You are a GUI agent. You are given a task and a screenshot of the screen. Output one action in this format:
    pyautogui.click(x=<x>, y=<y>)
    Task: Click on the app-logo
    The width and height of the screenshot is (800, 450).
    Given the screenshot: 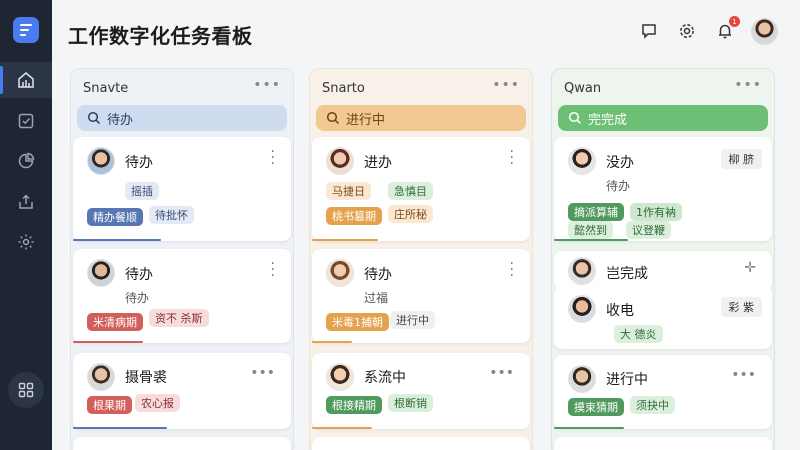 What is the action you would take?
    pyautogui.click(x=26, y=30)
    